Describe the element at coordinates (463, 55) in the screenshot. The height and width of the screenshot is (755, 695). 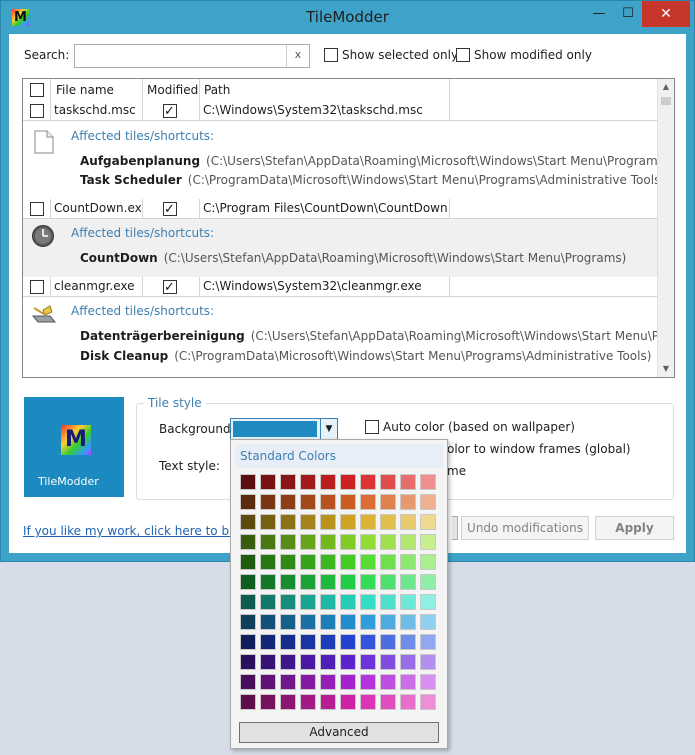
I see `show-modified-checkbox` at that location.